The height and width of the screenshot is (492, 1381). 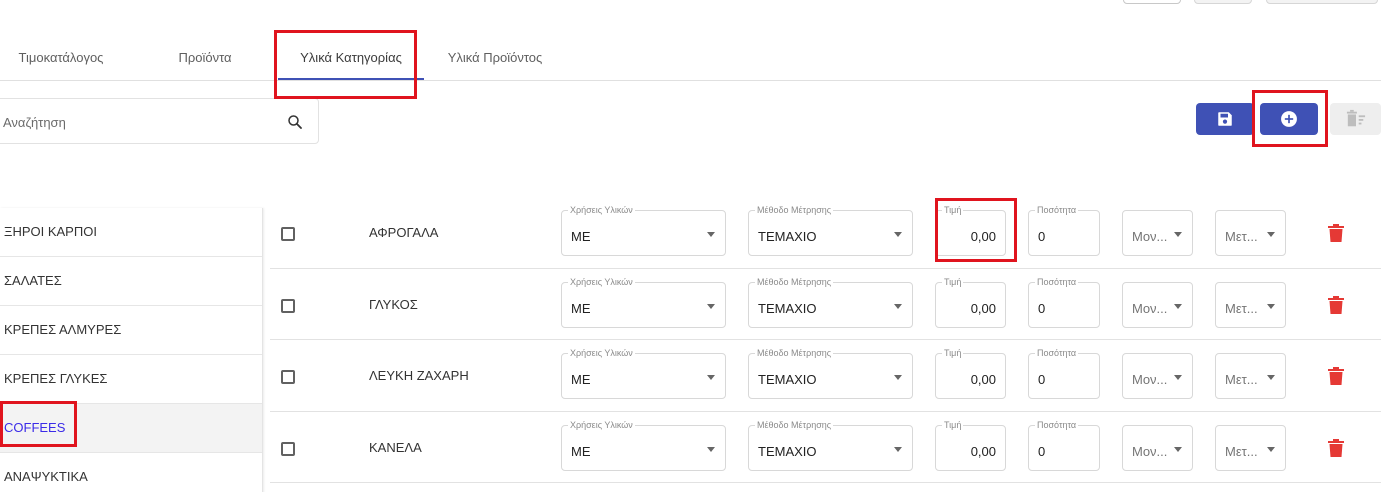 I want to click on category-item-selected: COFFEES, so click(x=131, y=428).